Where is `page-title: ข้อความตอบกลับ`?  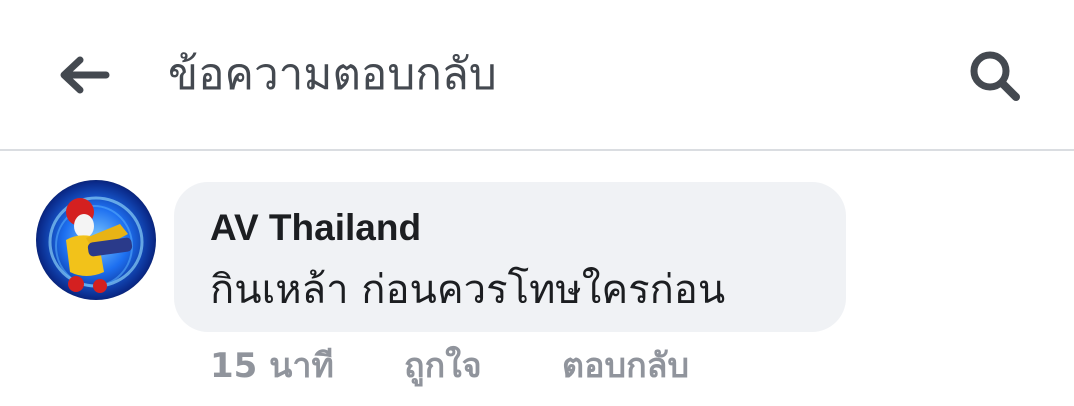
page-title: ข้อความตอบกลับ is located at coordinates (332, 74).